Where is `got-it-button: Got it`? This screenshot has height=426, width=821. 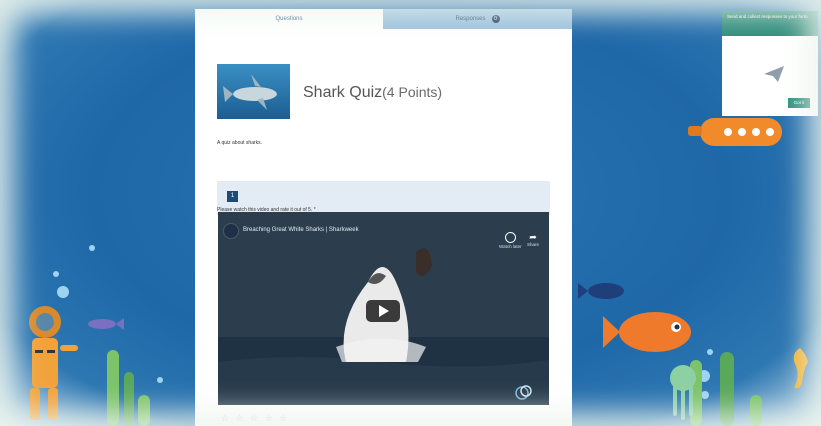 got-it-button: Got it is located at coordinates (799, 103).